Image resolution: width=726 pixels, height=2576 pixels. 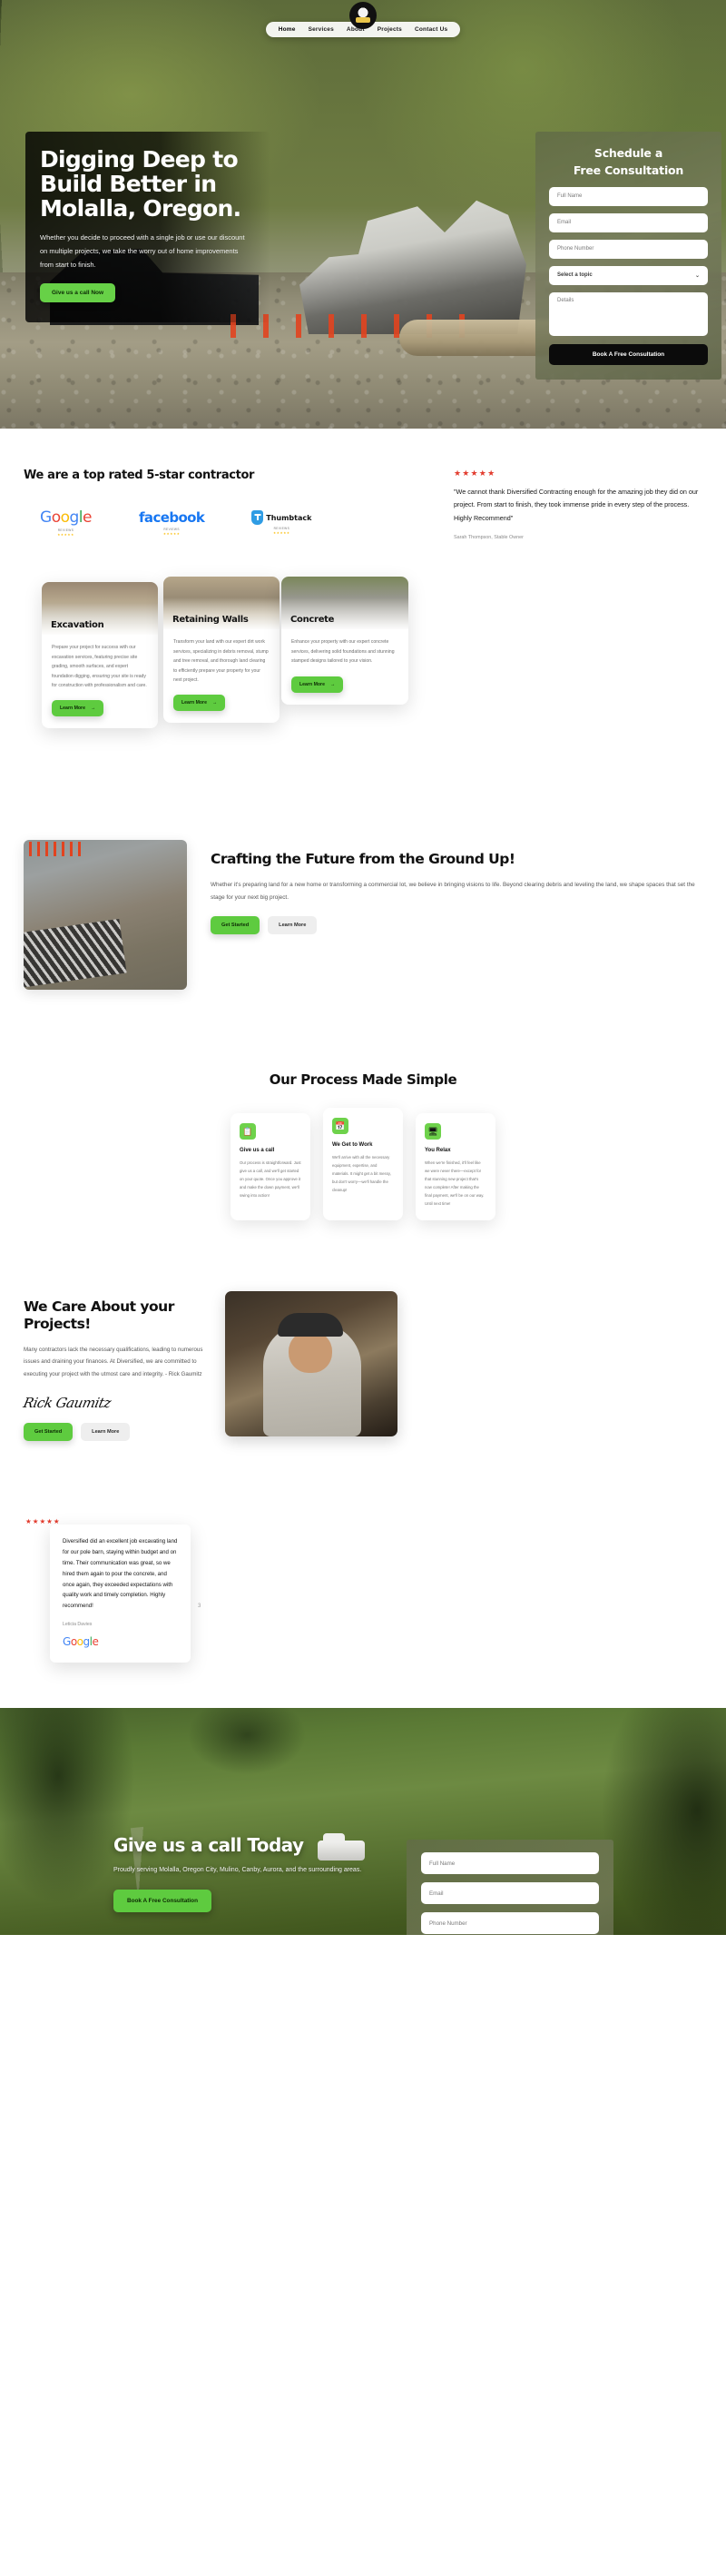 What do you see at coordinates (628, 196) in the screenshot?
I see `hero-full-name-input: Full Name` at bounding box center [628, 196].